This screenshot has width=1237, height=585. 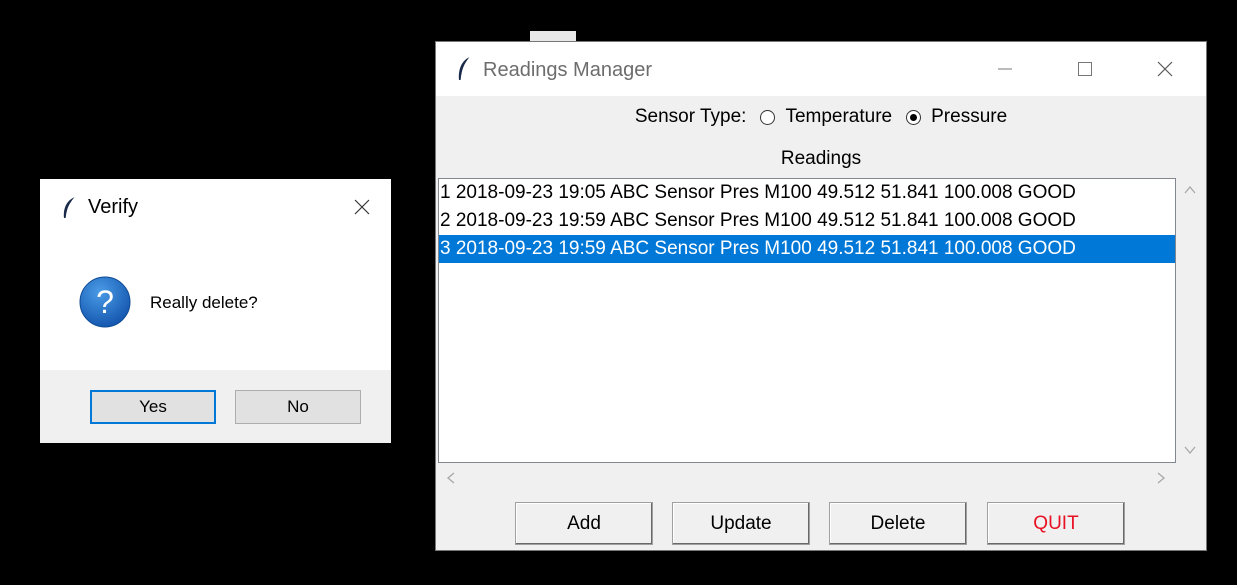 I want to click on radio-temperature: Temperature, so click(x=826, y=117).